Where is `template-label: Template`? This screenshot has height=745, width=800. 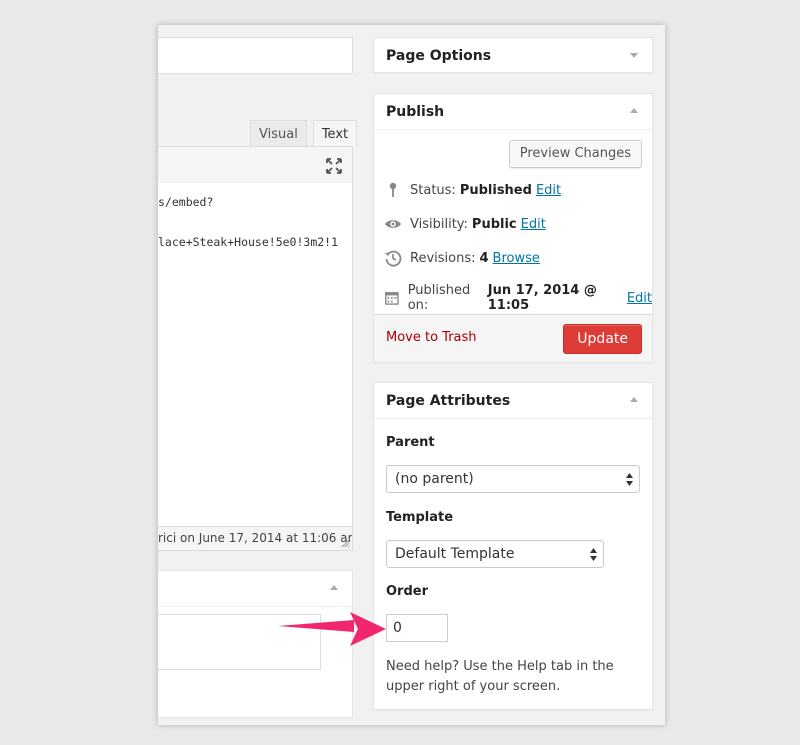
template-label: Template is located at coordinates (420, 517).